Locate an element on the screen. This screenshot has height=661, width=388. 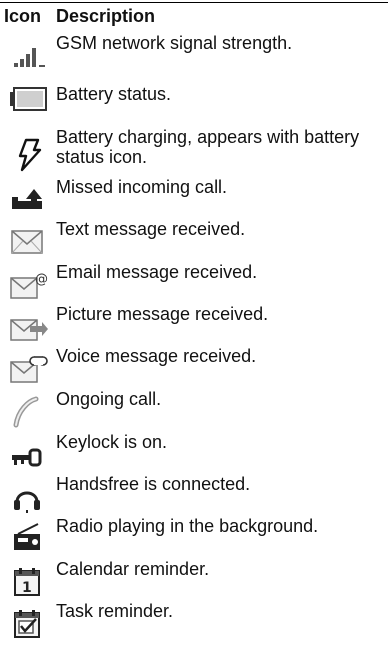
row-description: Task reminder. is located at coordinates (115, 611).